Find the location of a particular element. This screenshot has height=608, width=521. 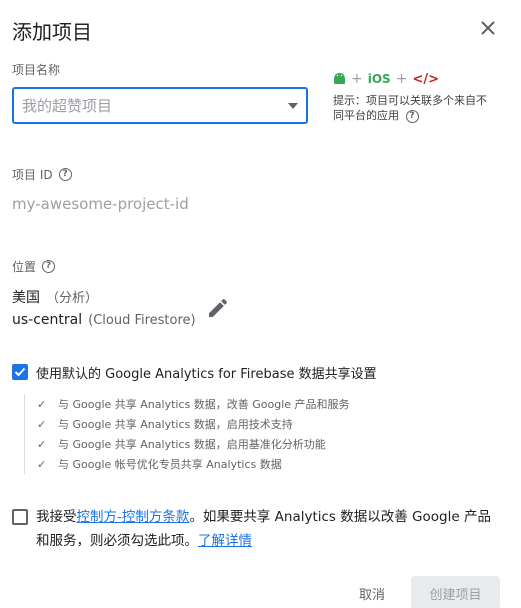

platform-icons: + iOS + </> is located at coordinates (386, 79).